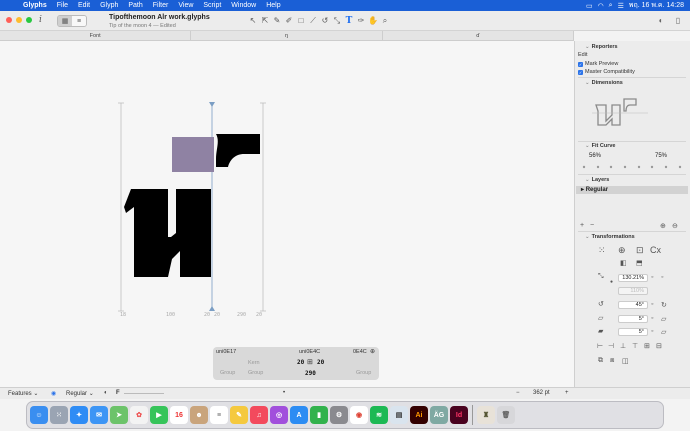 The width and height of the screenshot is (690, 431). Describe the element at coordinates (361, 20) in the screenshot. I see `annotation-tool-icon: ✑` at that location.